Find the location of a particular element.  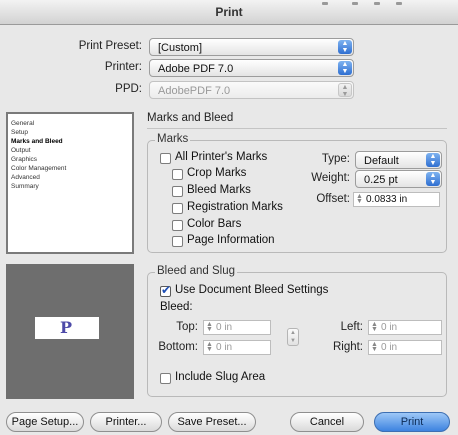

bleed-marks-label: Bleed Marks is located at coordinates (219, 190).